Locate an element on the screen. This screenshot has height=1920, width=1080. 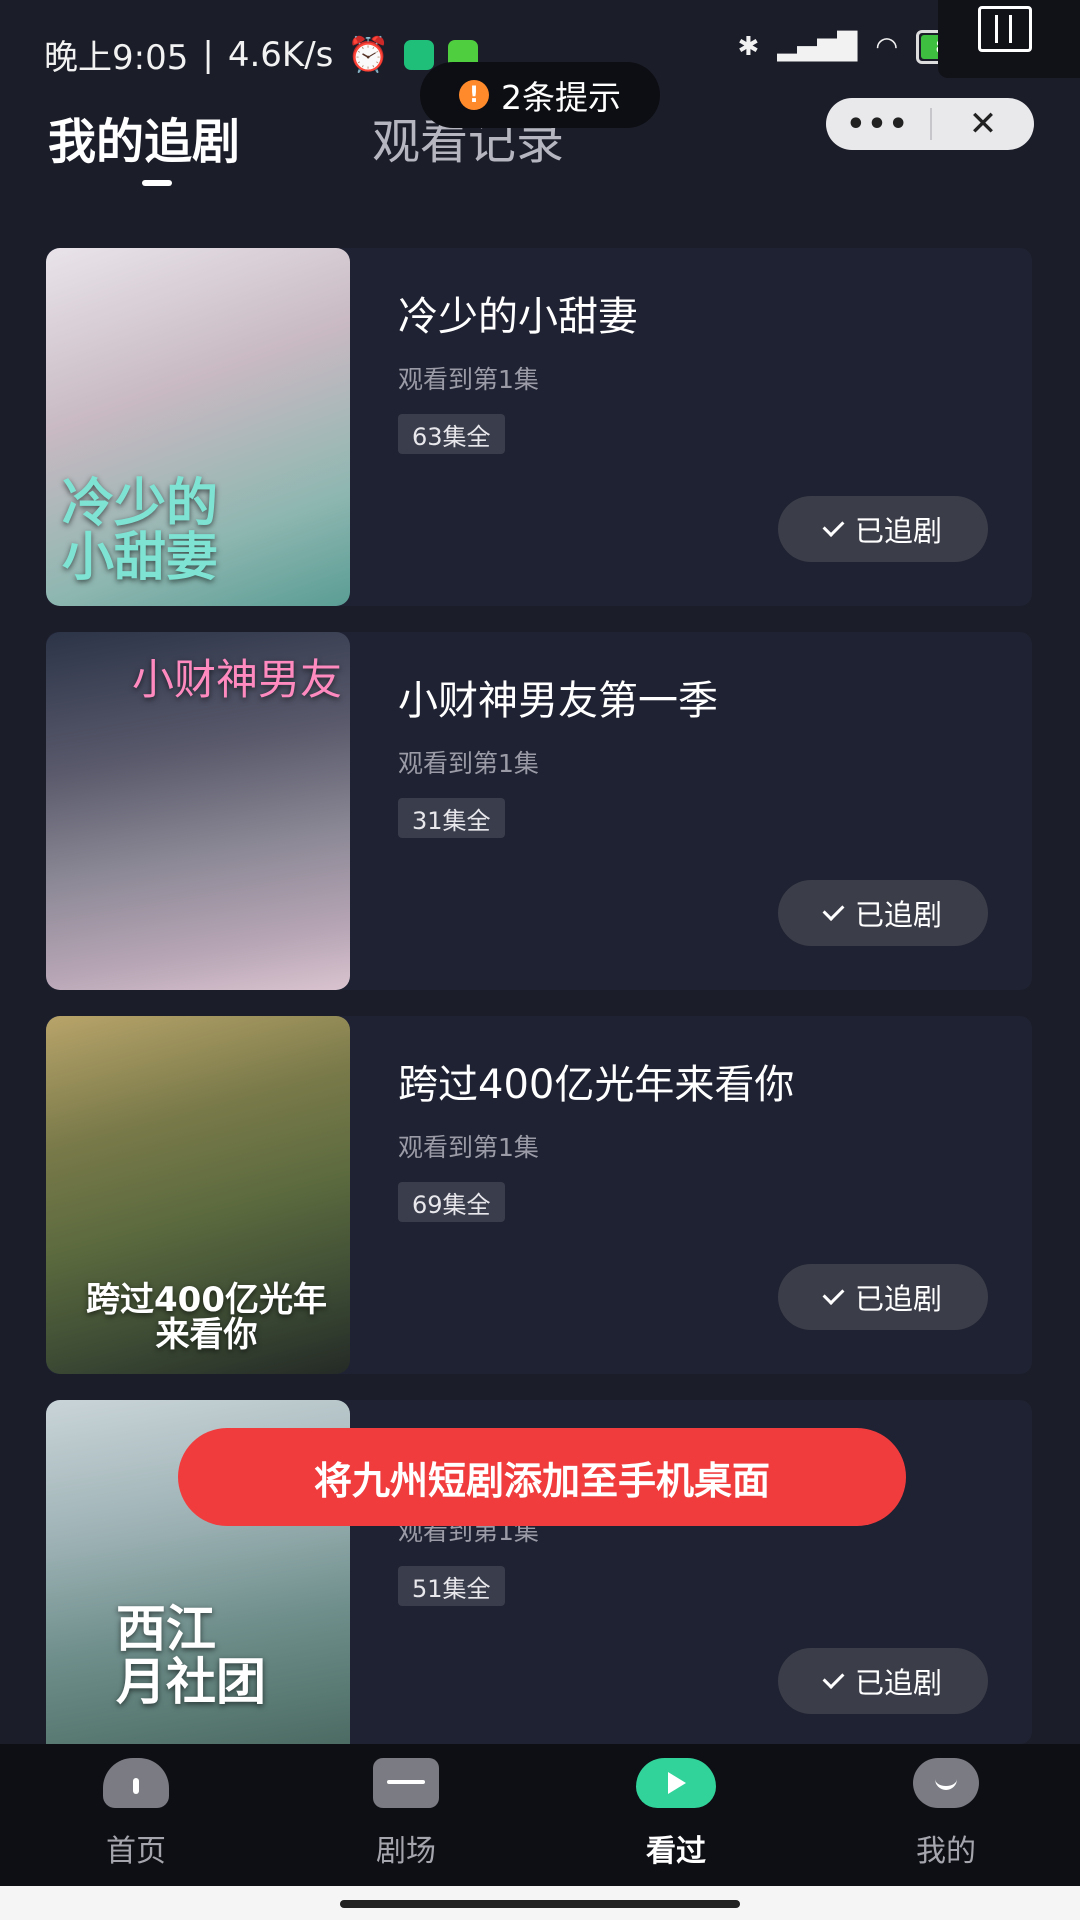
nav-item-home: 首页 is located at coordinates (136, 1814).